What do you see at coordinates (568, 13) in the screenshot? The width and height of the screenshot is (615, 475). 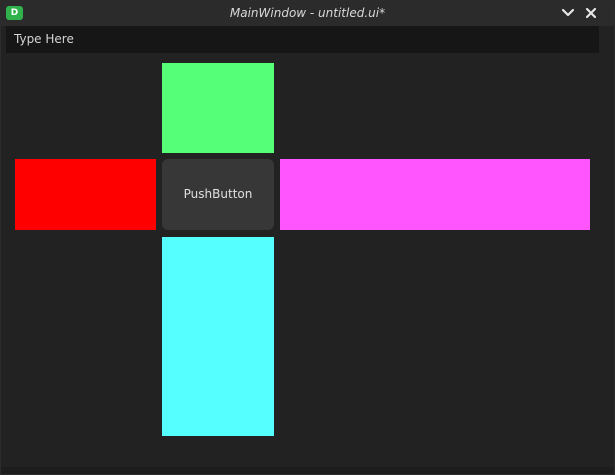 I see `chevron-down-icon` at bounding box center [568, 13].